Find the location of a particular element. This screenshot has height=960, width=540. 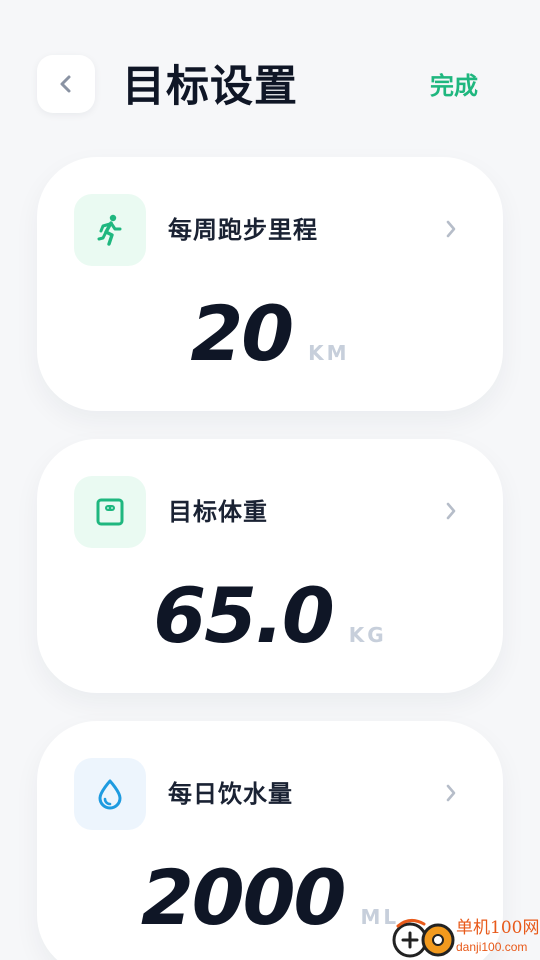

water-icon-box is located at coordinates (110, 794).